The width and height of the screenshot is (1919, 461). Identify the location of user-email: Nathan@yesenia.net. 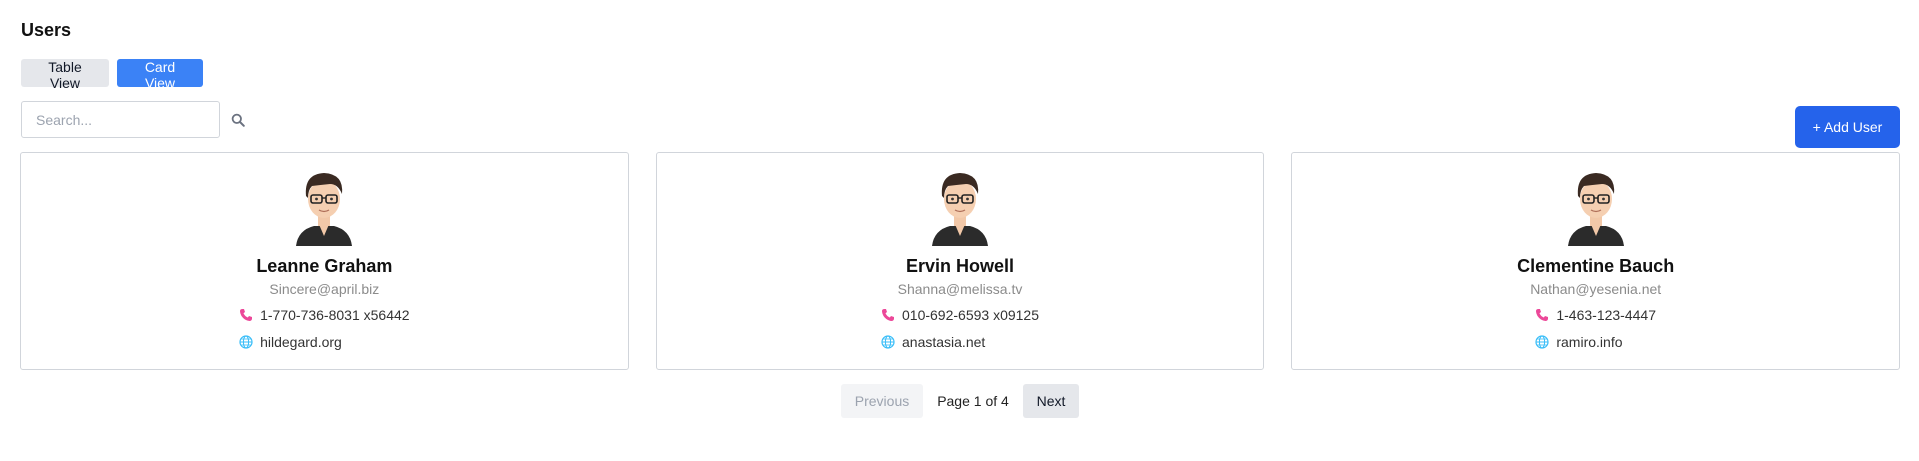
(1596, 289).